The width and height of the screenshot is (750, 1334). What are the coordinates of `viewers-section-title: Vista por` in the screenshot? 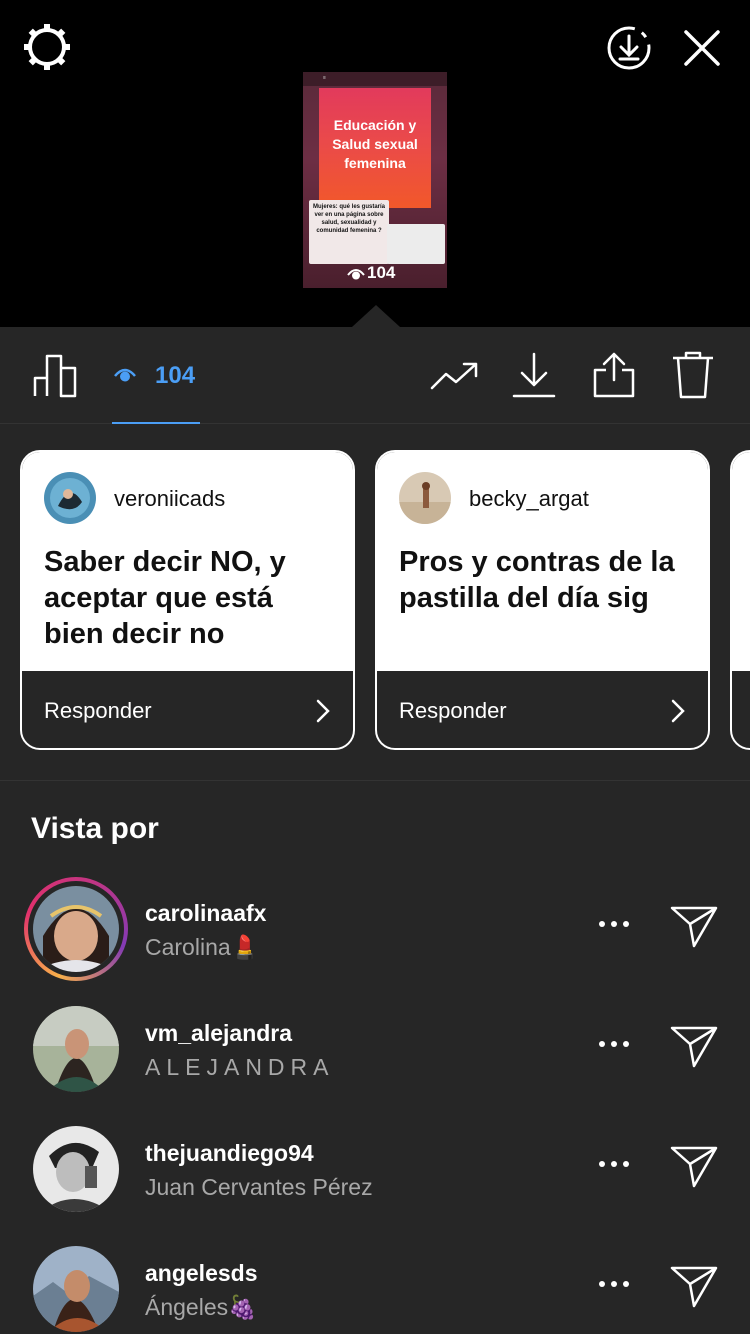 It's located at (95, 828).